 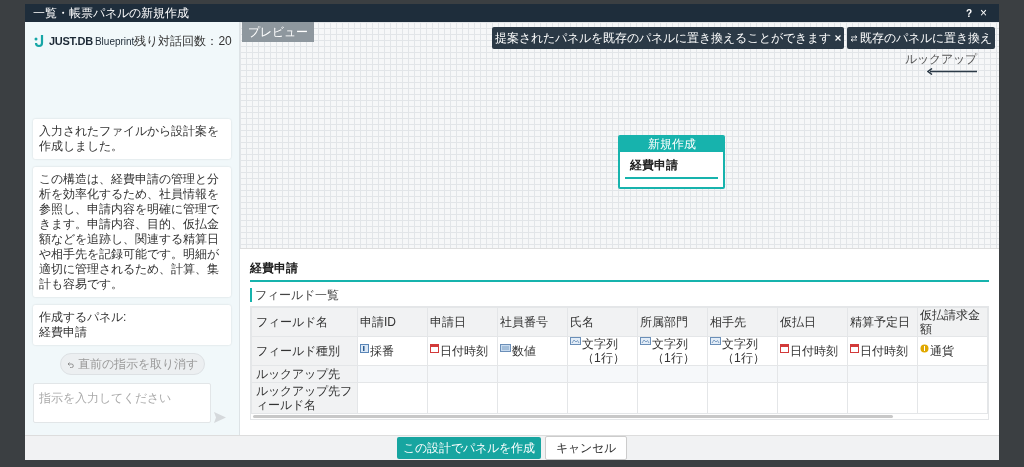 I want to click on arrow-icon, so click(x=952, y=71).